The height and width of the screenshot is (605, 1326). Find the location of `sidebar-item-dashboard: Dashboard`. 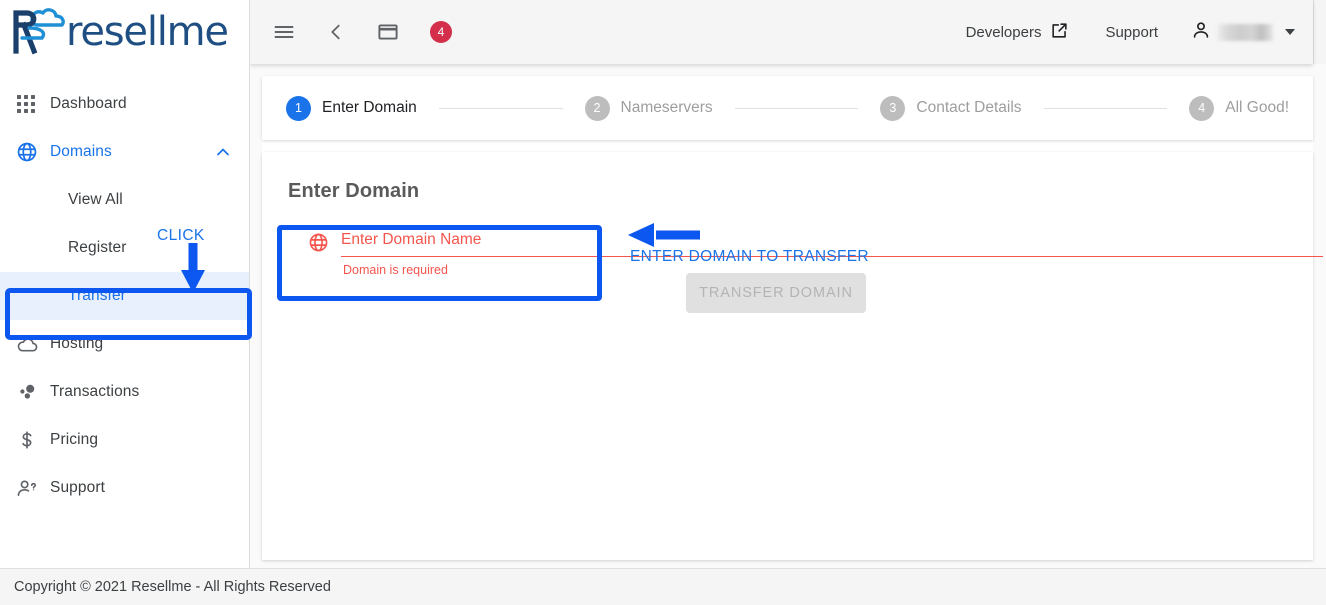

sidebar-item-dashboard: Dashboard is located at coordinates (124, 104).